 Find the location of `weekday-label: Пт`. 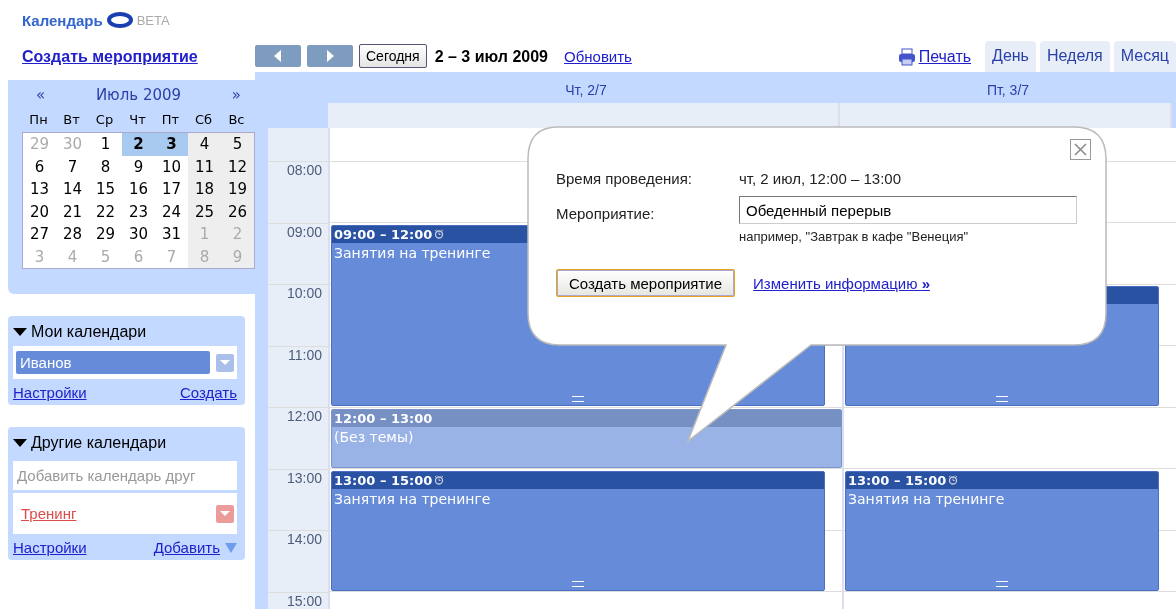

weekday-label: Пт is located at coordinates (170, 120).